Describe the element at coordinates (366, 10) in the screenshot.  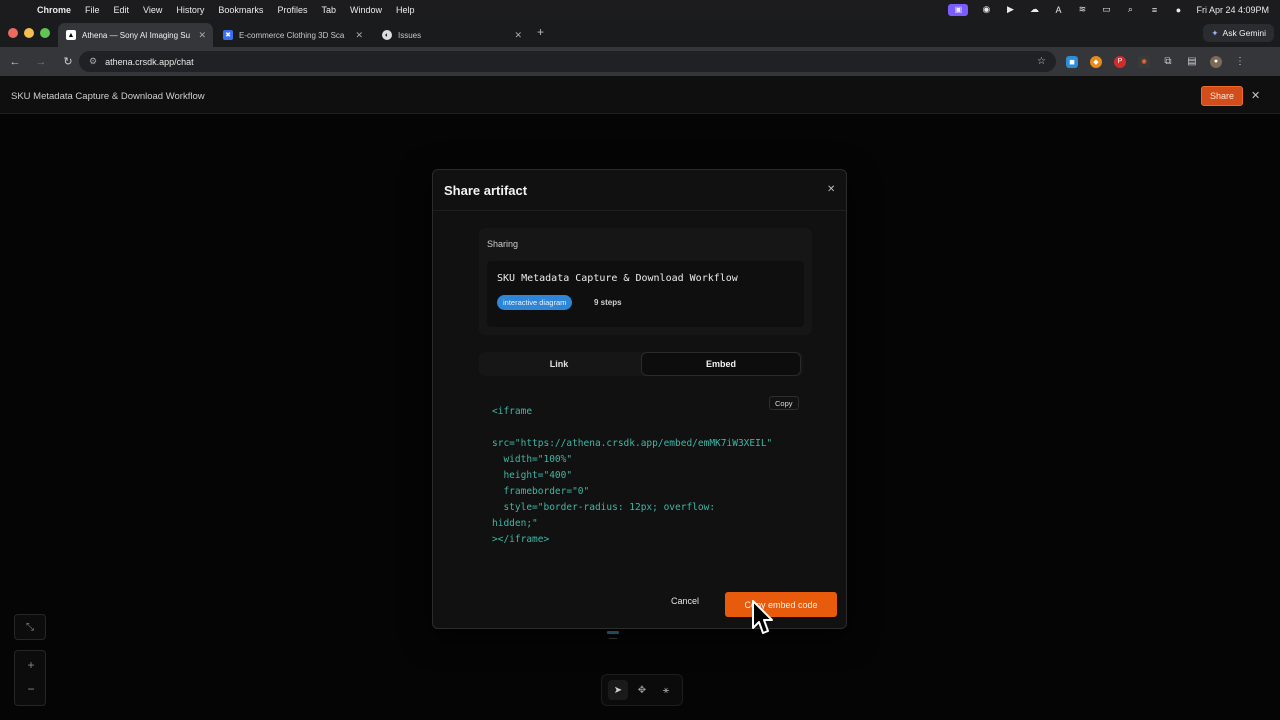
I see `menu-window: Window` at that location.